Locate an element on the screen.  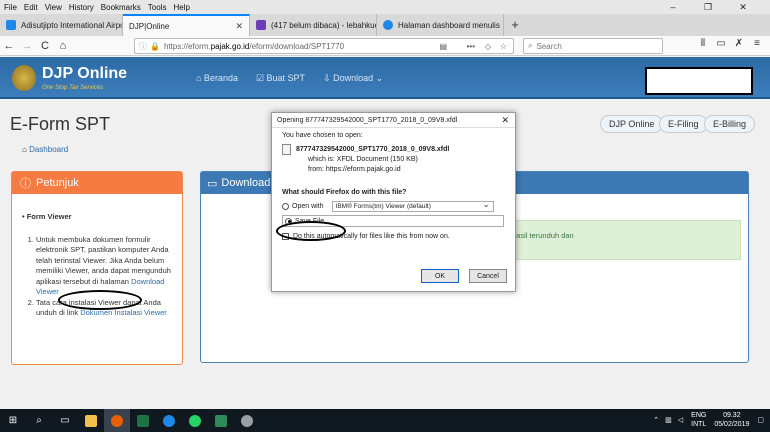
library-icon: ⫴ is located at coordinates (703, 43).